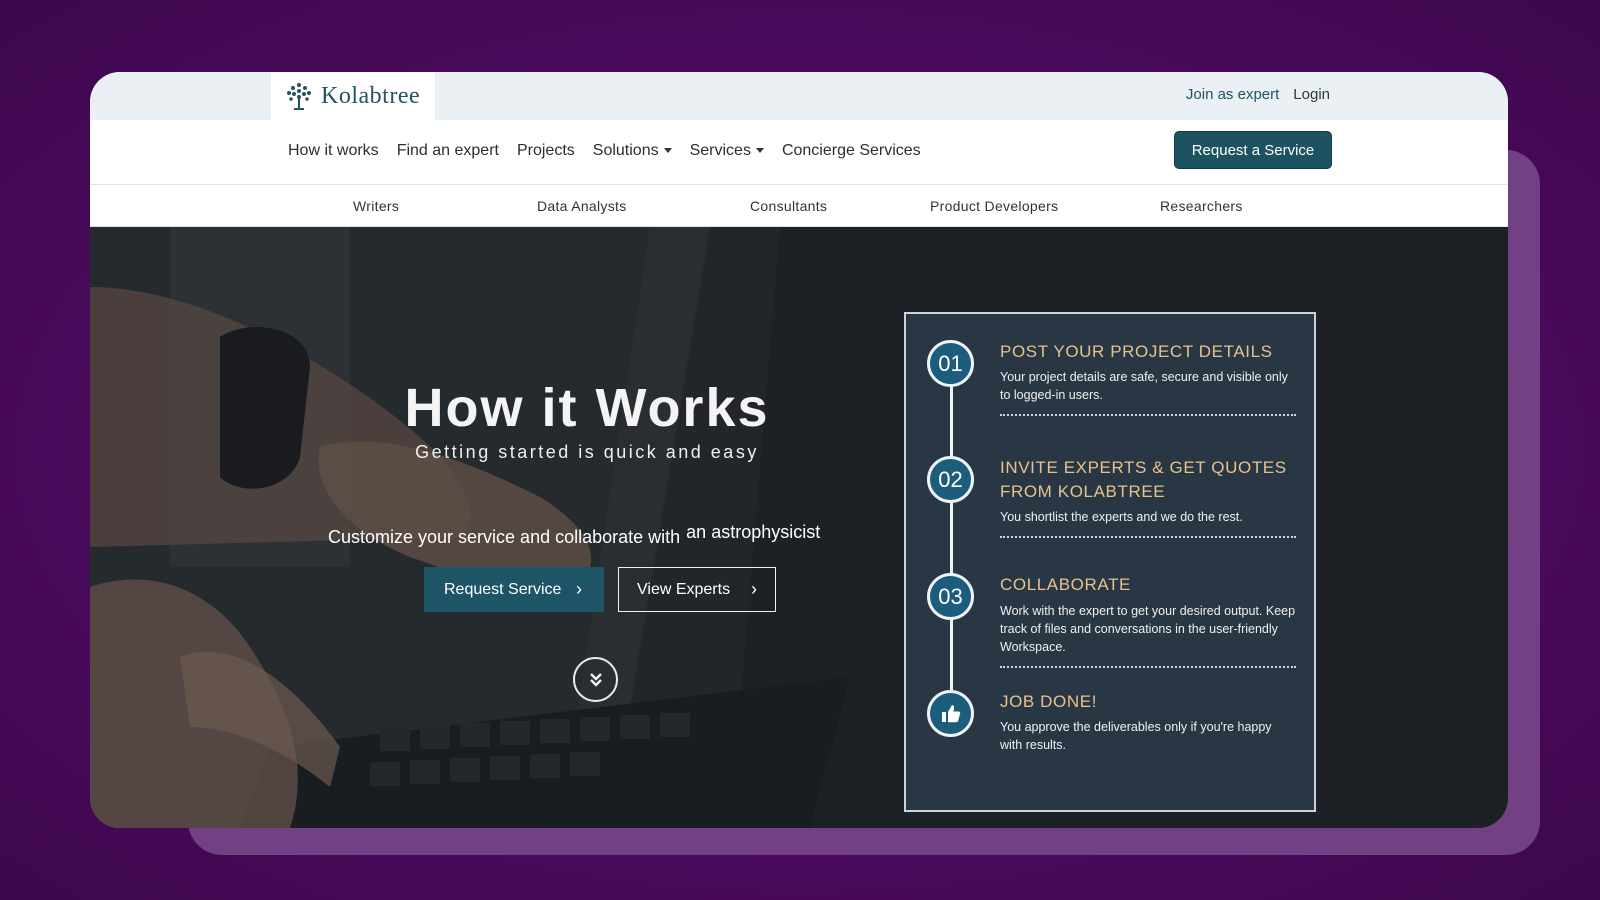  What do you see at coordinates (299, 96) in the screenshot?
I see `tree-logo-icon` at bounding box center [299, 96].